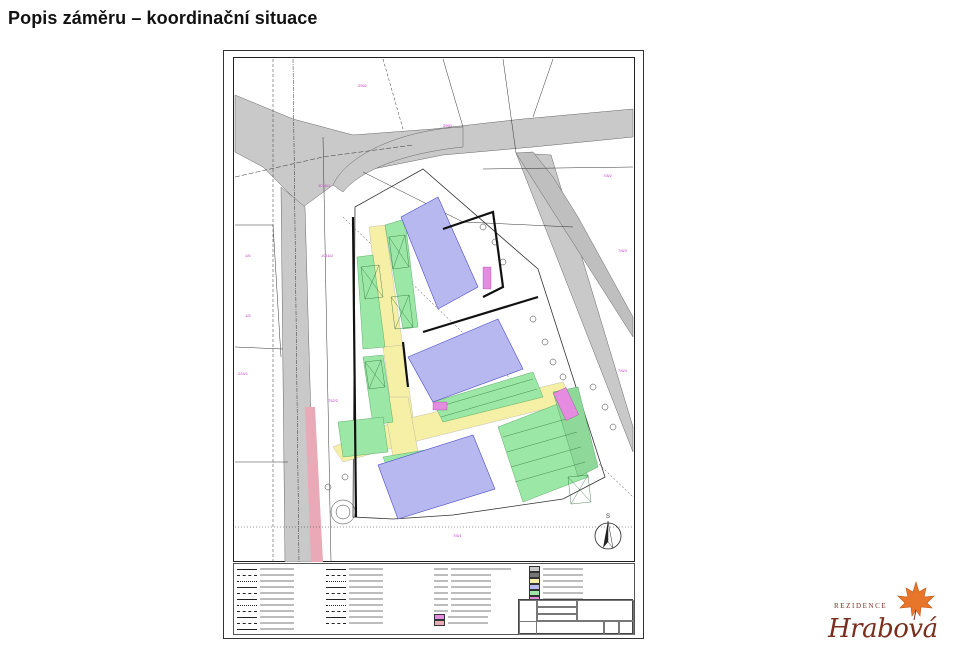 The height and width of the screenshot is (654, 953). What do you see at coordinates (363, 85) in the screenshot?
I see `svg-text: 2952` at bounding box center [363, 85].